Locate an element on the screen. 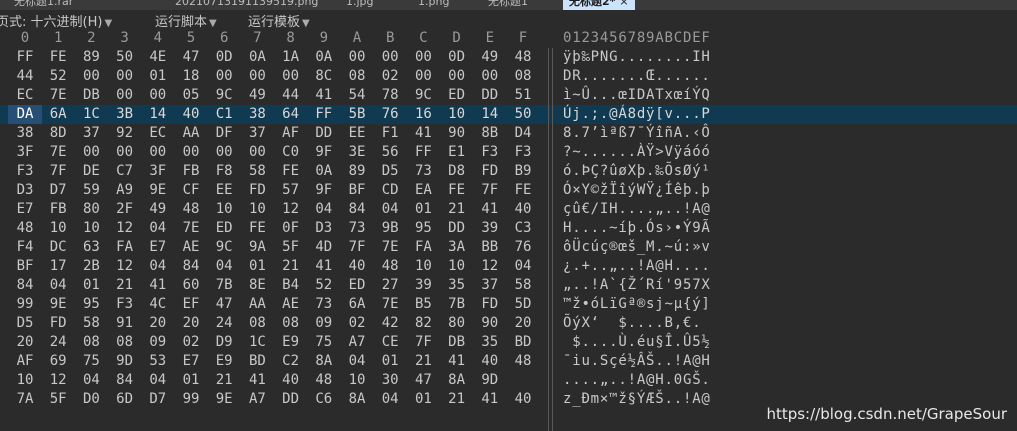  hex-byte: 4C is located at coordinates (158, 304).